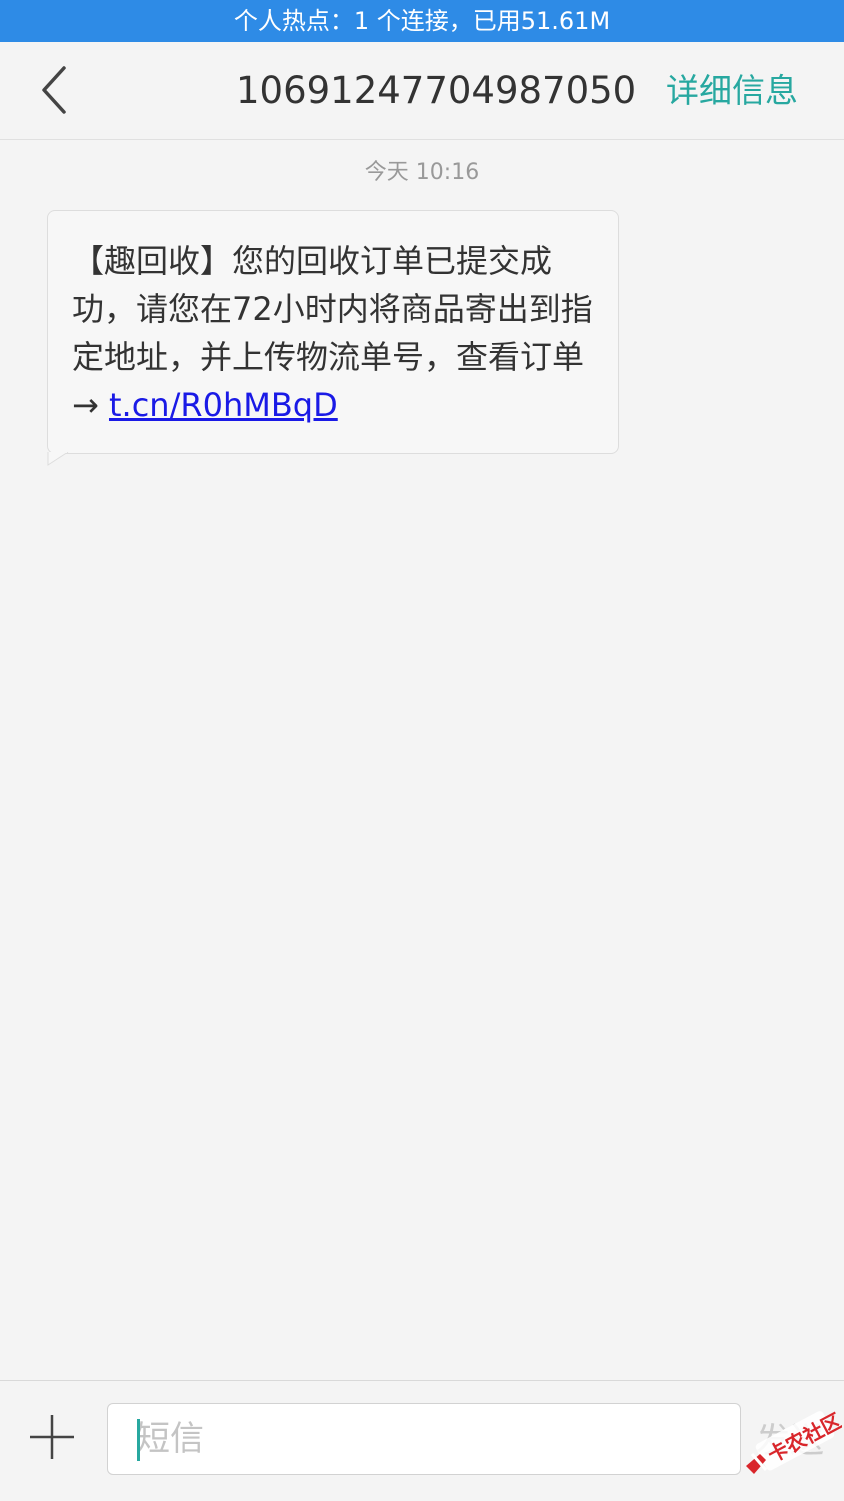 Image resolution: width=844 pixels, height=1501 pixels. I want to click on order-link: t.cn/R0hMBqD, so click(223, 405).